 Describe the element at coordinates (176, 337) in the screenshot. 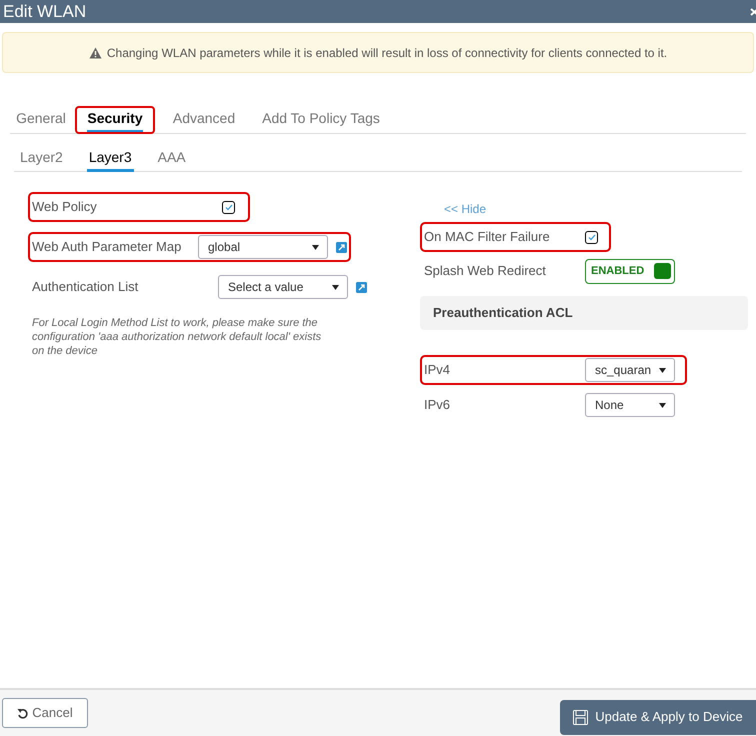

I see `help-note: For Local Login Method List to work, please make sure the configuration 'aaa authorization network default local' exists on the device` at that location.